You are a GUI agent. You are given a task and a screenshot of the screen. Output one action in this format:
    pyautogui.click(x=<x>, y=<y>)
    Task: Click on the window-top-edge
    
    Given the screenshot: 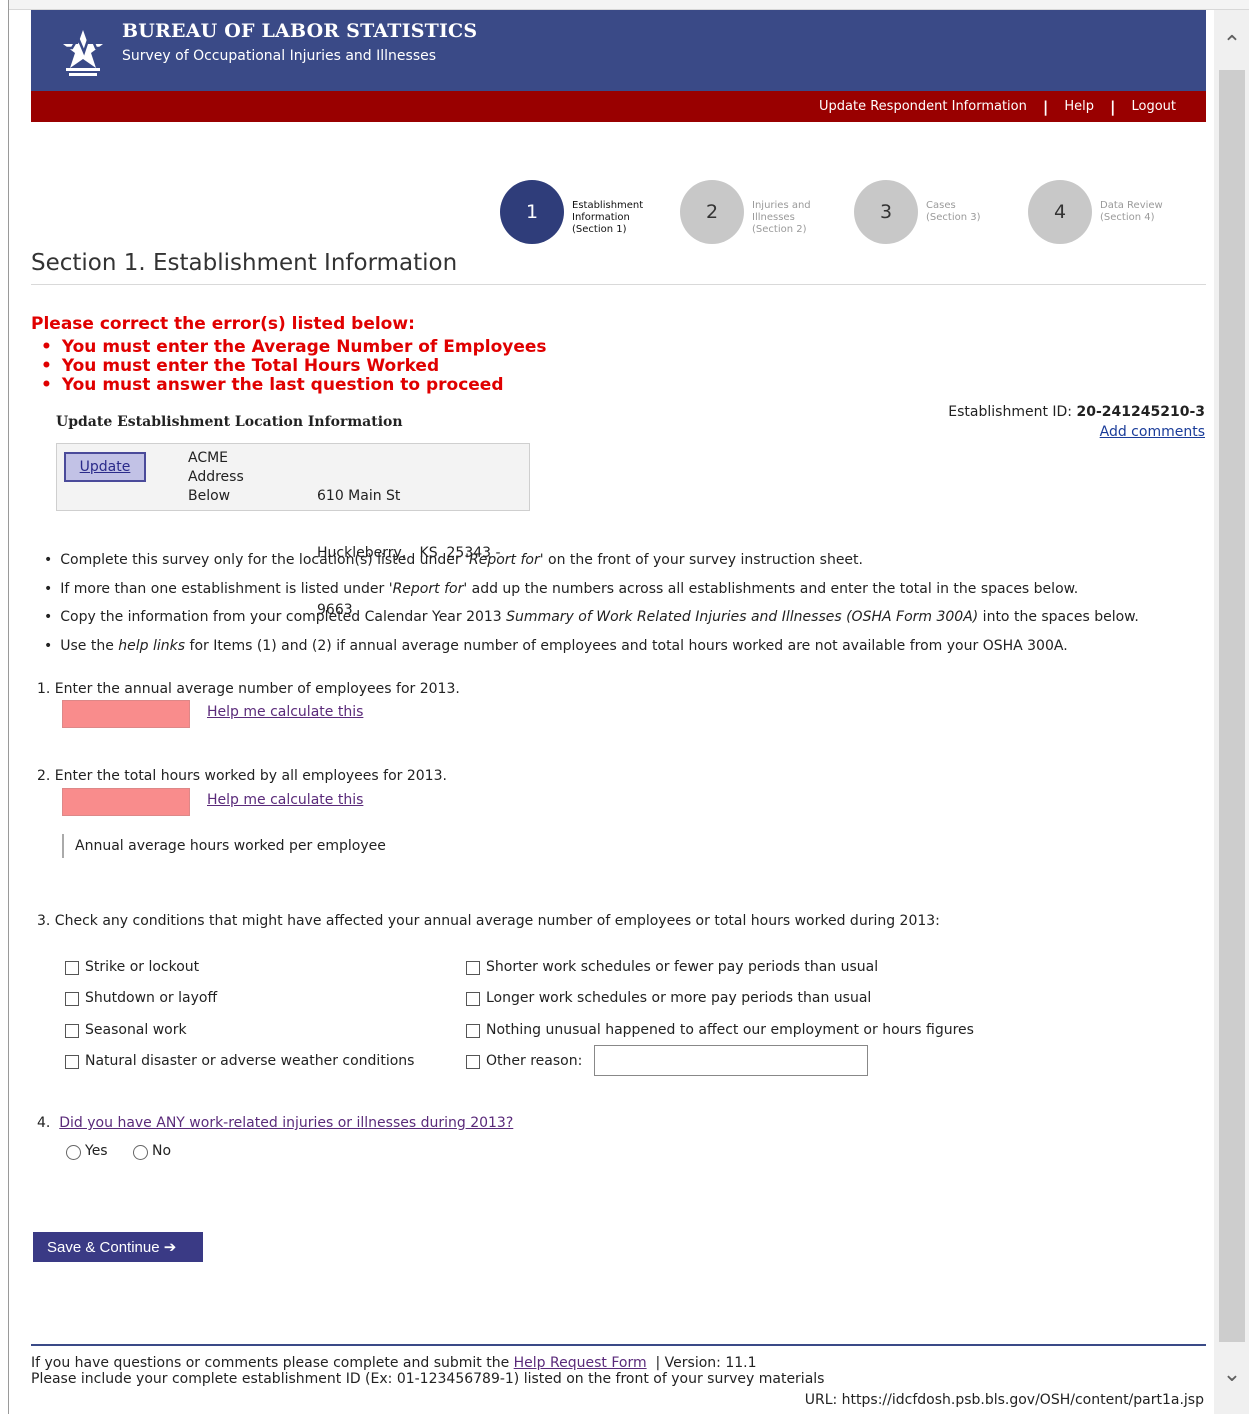 What is the action you would take?
    pyautogui.click(x=624, y=5)
    